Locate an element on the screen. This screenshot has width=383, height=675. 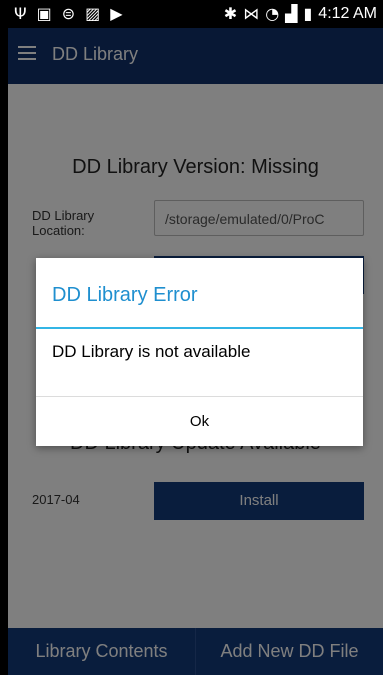
wifi-download-icon: ⊜ is located at coordinates (68, 13).